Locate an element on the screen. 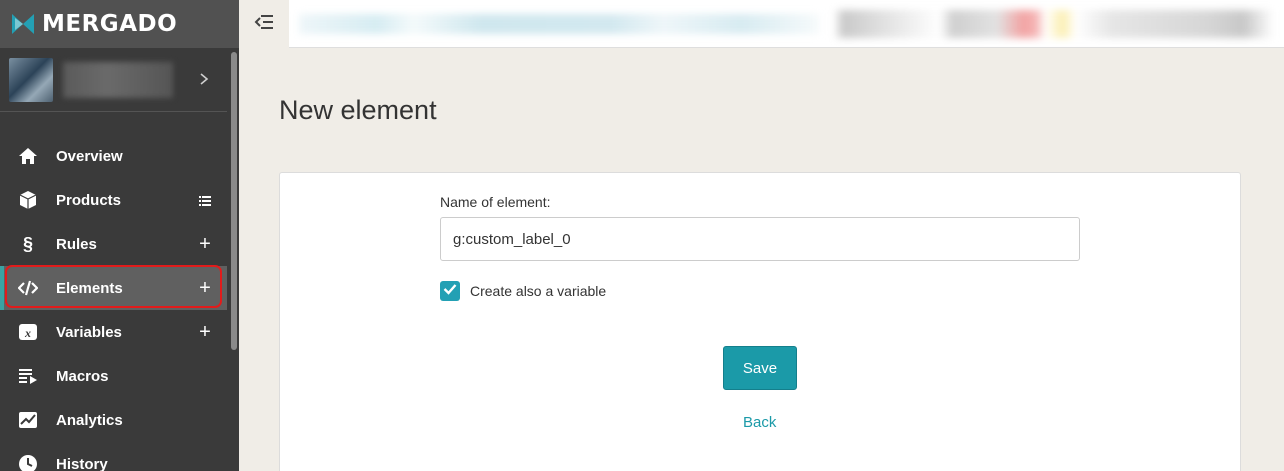 Image resolution: width=1284 pixels, height=471 pixels. sidebar-item-products: Products is located at coordinates (113, 200).